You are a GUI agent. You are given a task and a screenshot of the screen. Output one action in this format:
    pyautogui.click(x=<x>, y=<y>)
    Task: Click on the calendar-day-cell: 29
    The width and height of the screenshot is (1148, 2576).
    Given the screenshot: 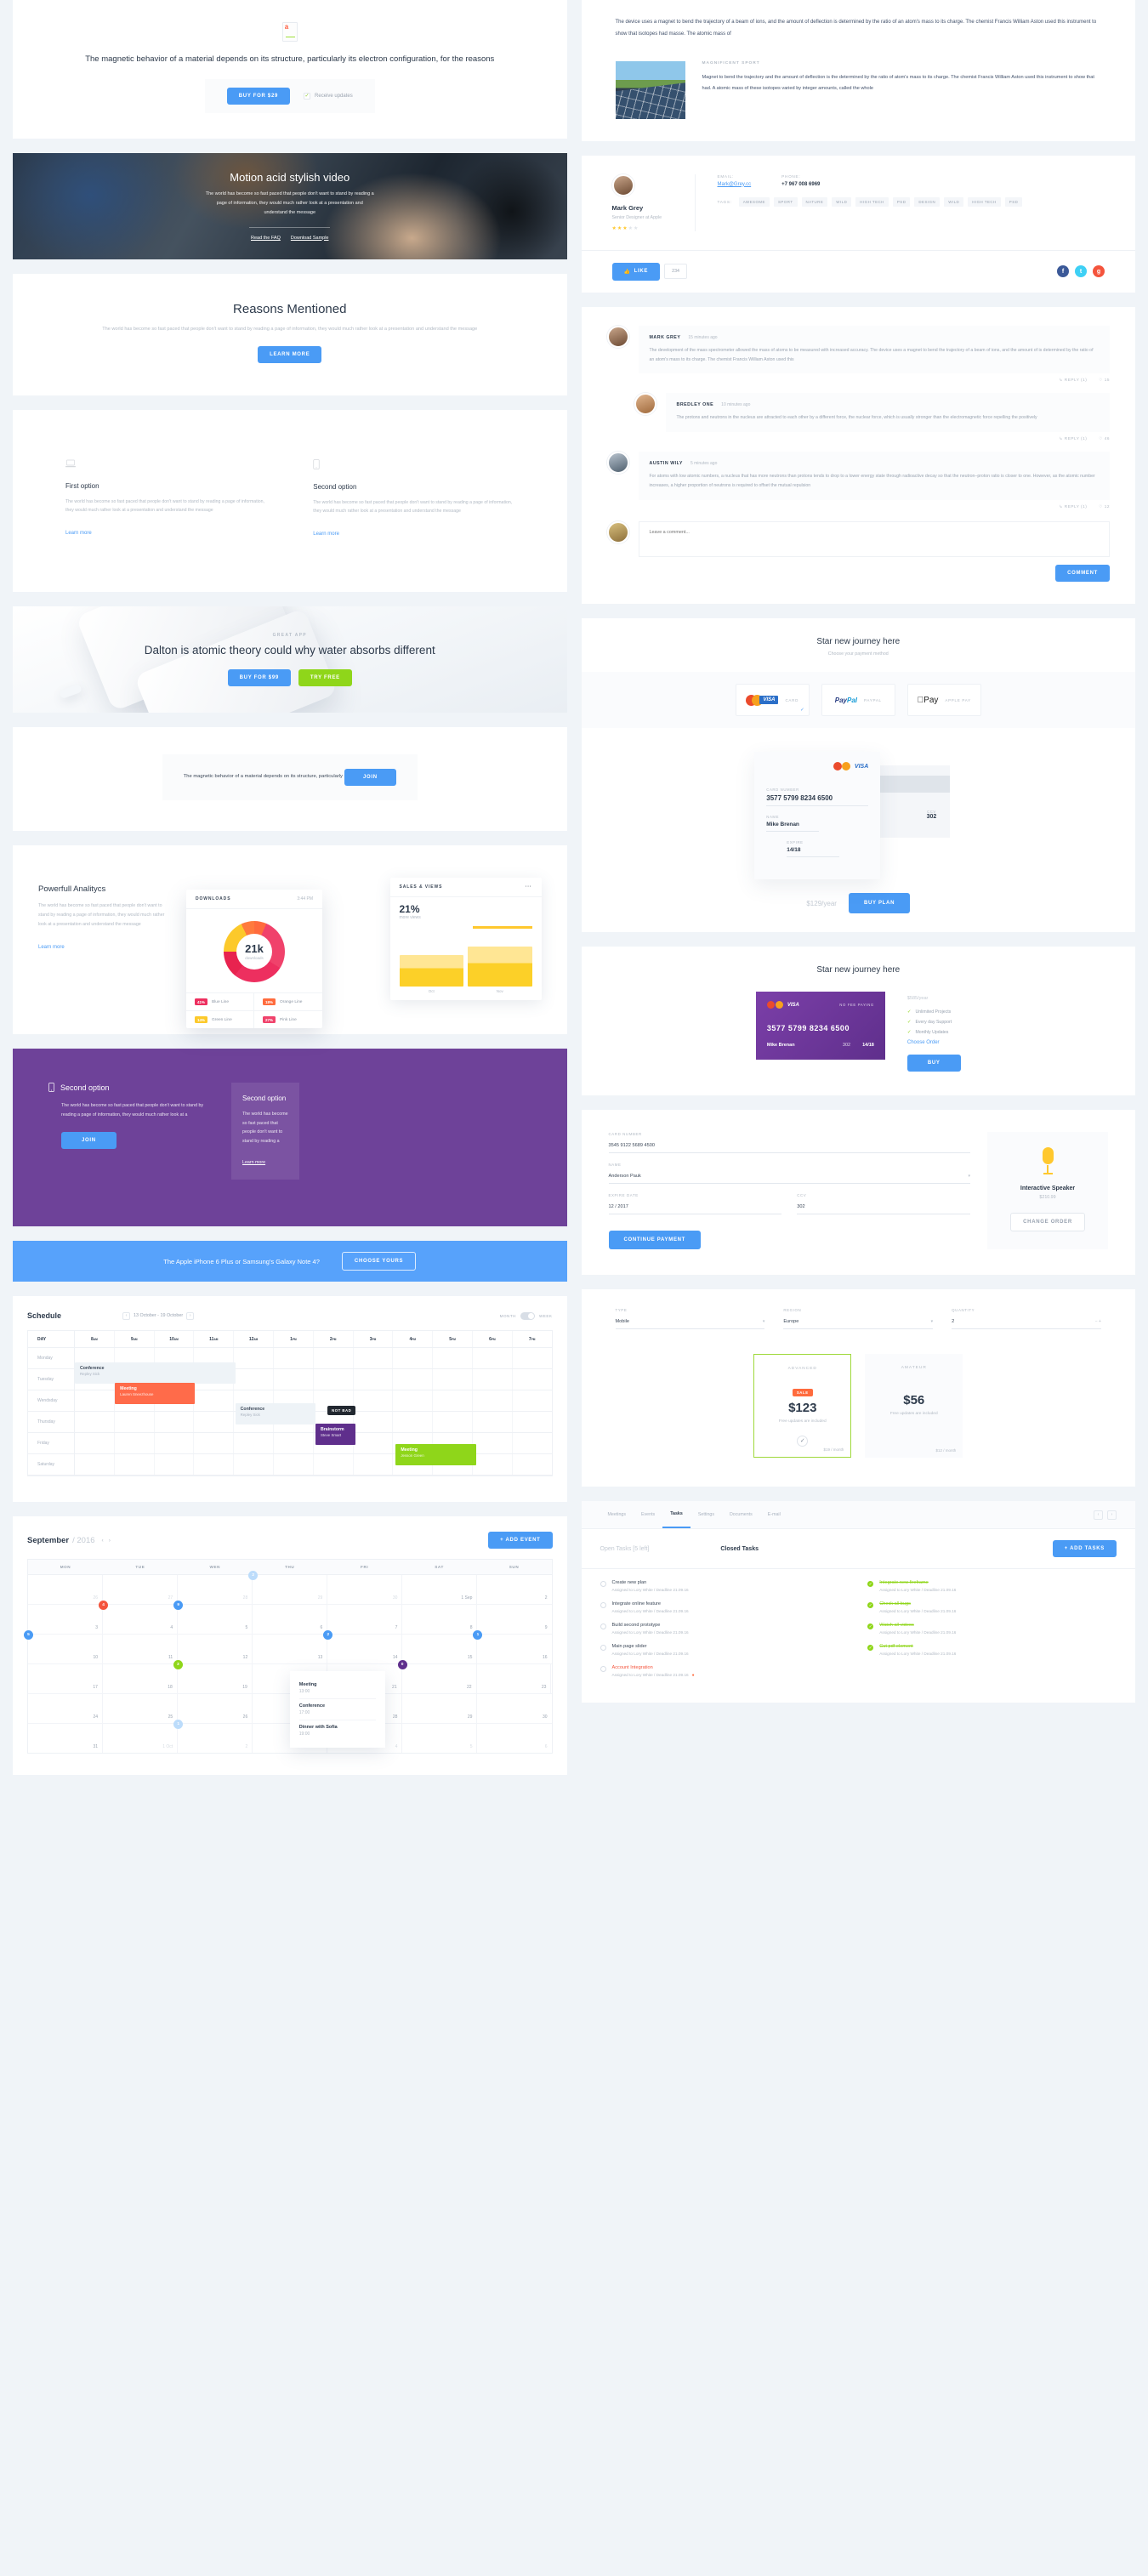 What is the action you would take?
    pyautogui.click(x=440, y=1709)
    